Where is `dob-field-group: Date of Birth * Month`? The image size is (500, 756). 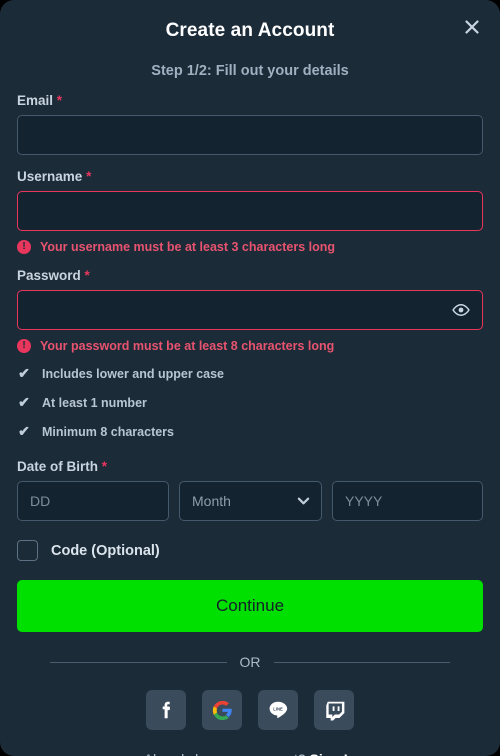 dob-field-group: Date of Birth * Month is located at coordinates (250, 490).